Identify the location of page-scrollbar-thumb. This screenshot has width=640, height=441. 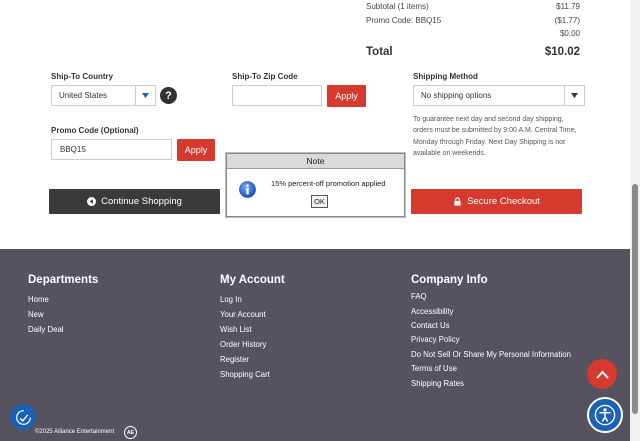
(635, 299).